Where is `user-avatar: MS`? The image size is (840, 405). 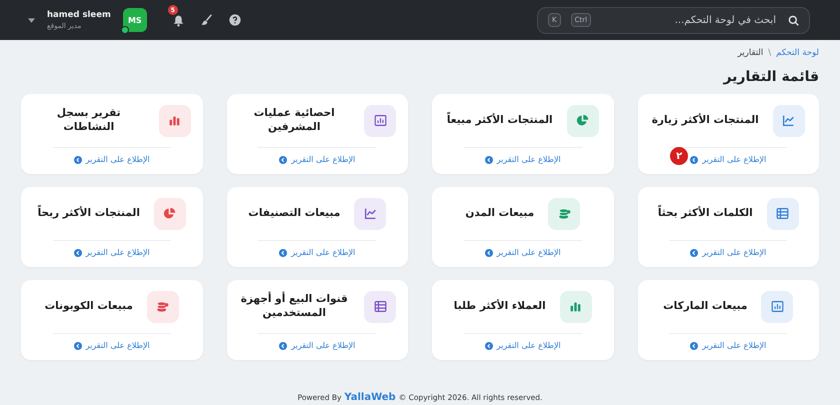
user-avatar: MS is located at coordinates (134, 20).